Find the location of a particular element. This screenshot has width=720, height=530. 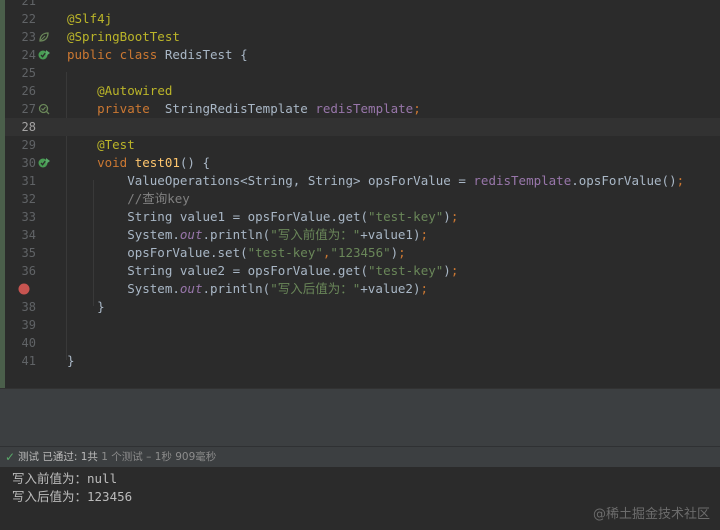

run-test-class-icon is located at coordinates (44, 55).